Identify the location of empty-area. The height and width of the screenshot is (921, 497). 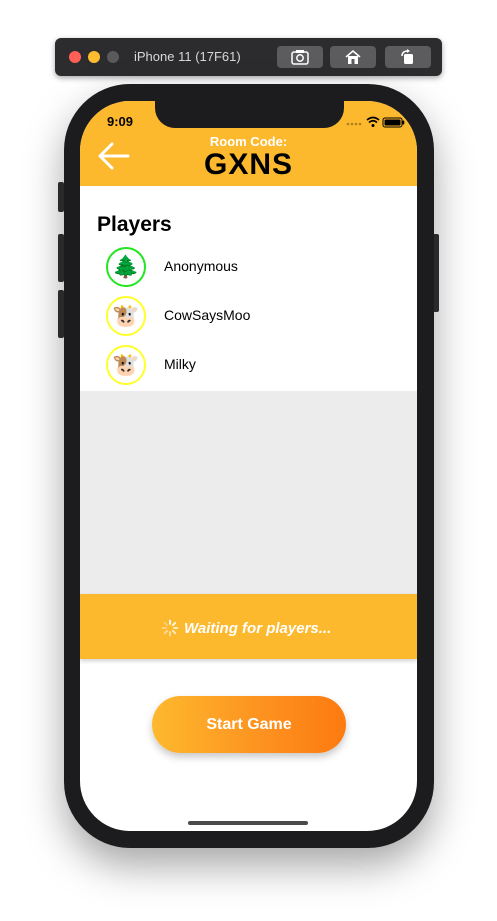
(248, 492).